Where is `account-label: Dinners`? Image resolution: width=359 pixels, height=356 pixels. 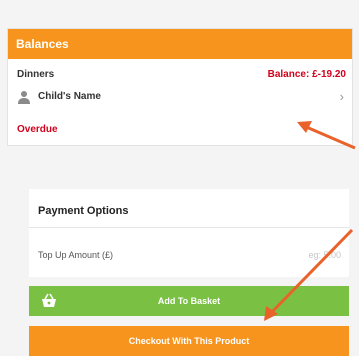
account-label: Dinners is located at coordinates (36, 74).